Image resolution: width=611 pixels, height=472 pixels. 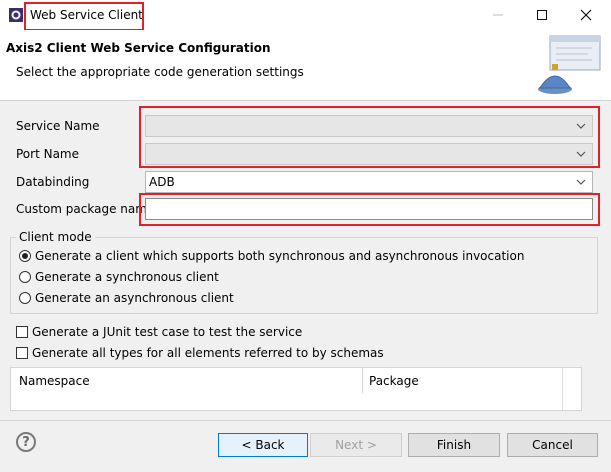 What do you see at coordinates (22, 332) in the screenshot?
I see `junit-checkbox` at bounding box center [22, 332].